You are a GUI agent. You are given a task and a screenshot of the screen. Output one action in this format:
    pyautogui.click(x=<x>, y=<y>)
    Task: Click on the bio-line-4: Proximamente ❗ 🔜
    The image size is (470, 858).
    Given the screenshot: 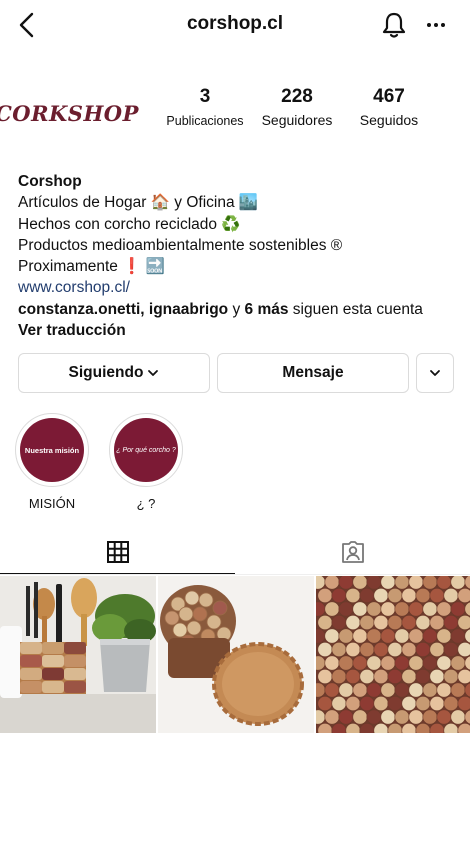 What is the action you would take?
    pyautogui.click(x=92, y=267)
    